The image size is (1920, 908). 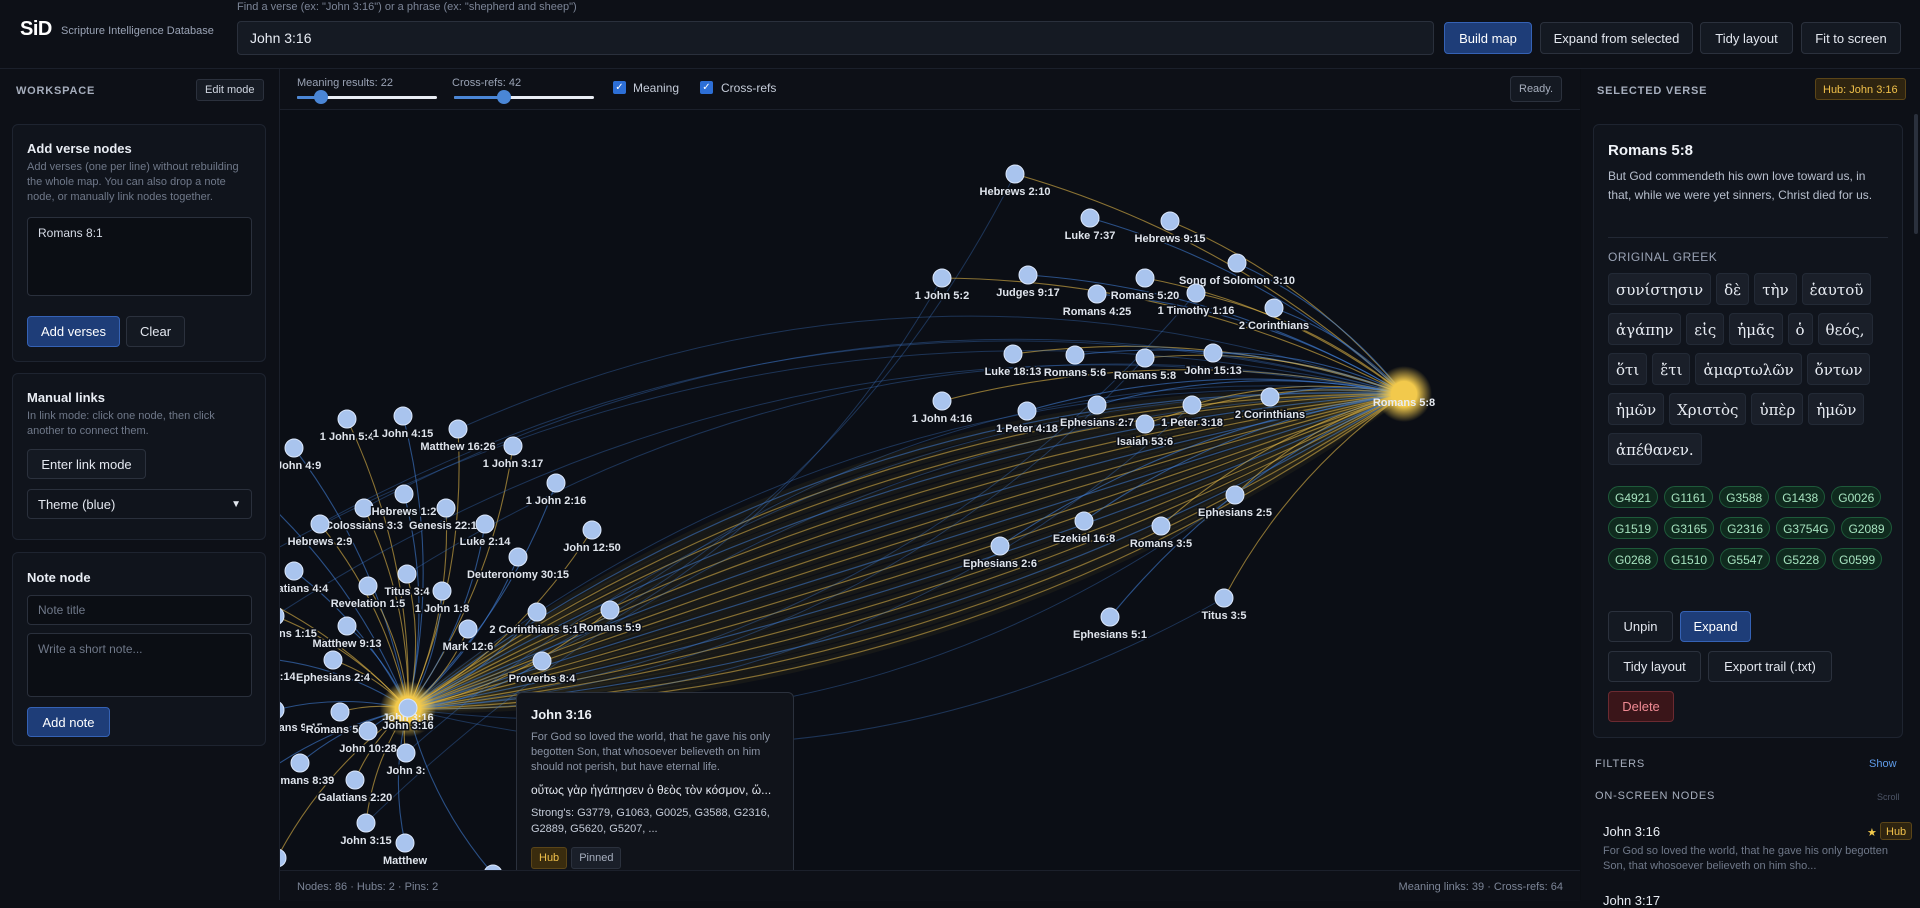 What do you see at coordinates (1745, 559) in the screenshot?
I see `strongs-tag: G5547` at bounding box center [1745, 559].